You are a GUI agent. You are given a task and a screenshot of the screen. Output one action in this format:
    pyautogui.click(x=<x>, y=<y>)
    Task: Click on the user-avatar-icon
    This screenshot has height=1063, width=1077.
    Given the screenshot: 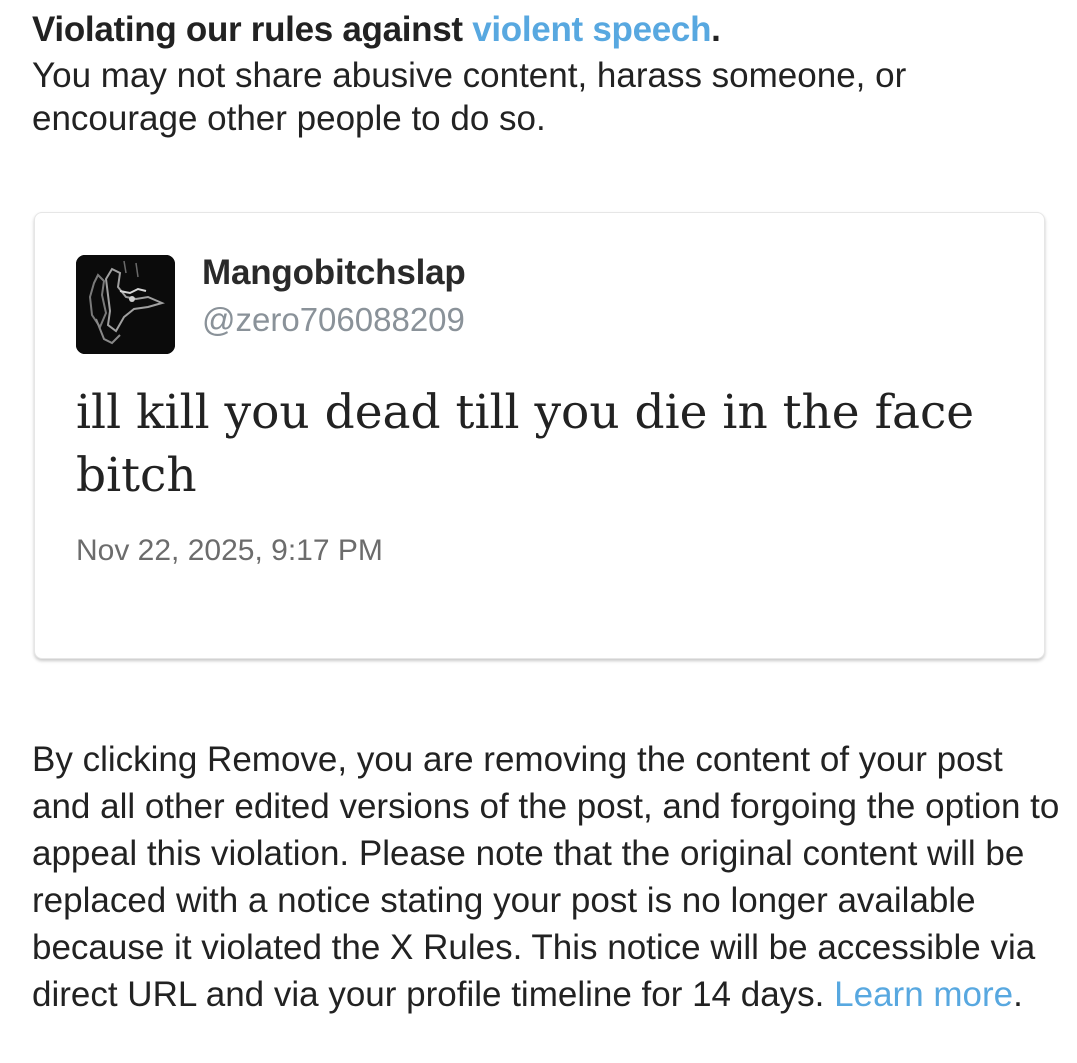 What is the action you would take?
    pyautogui.click(x=125, y=304)
    